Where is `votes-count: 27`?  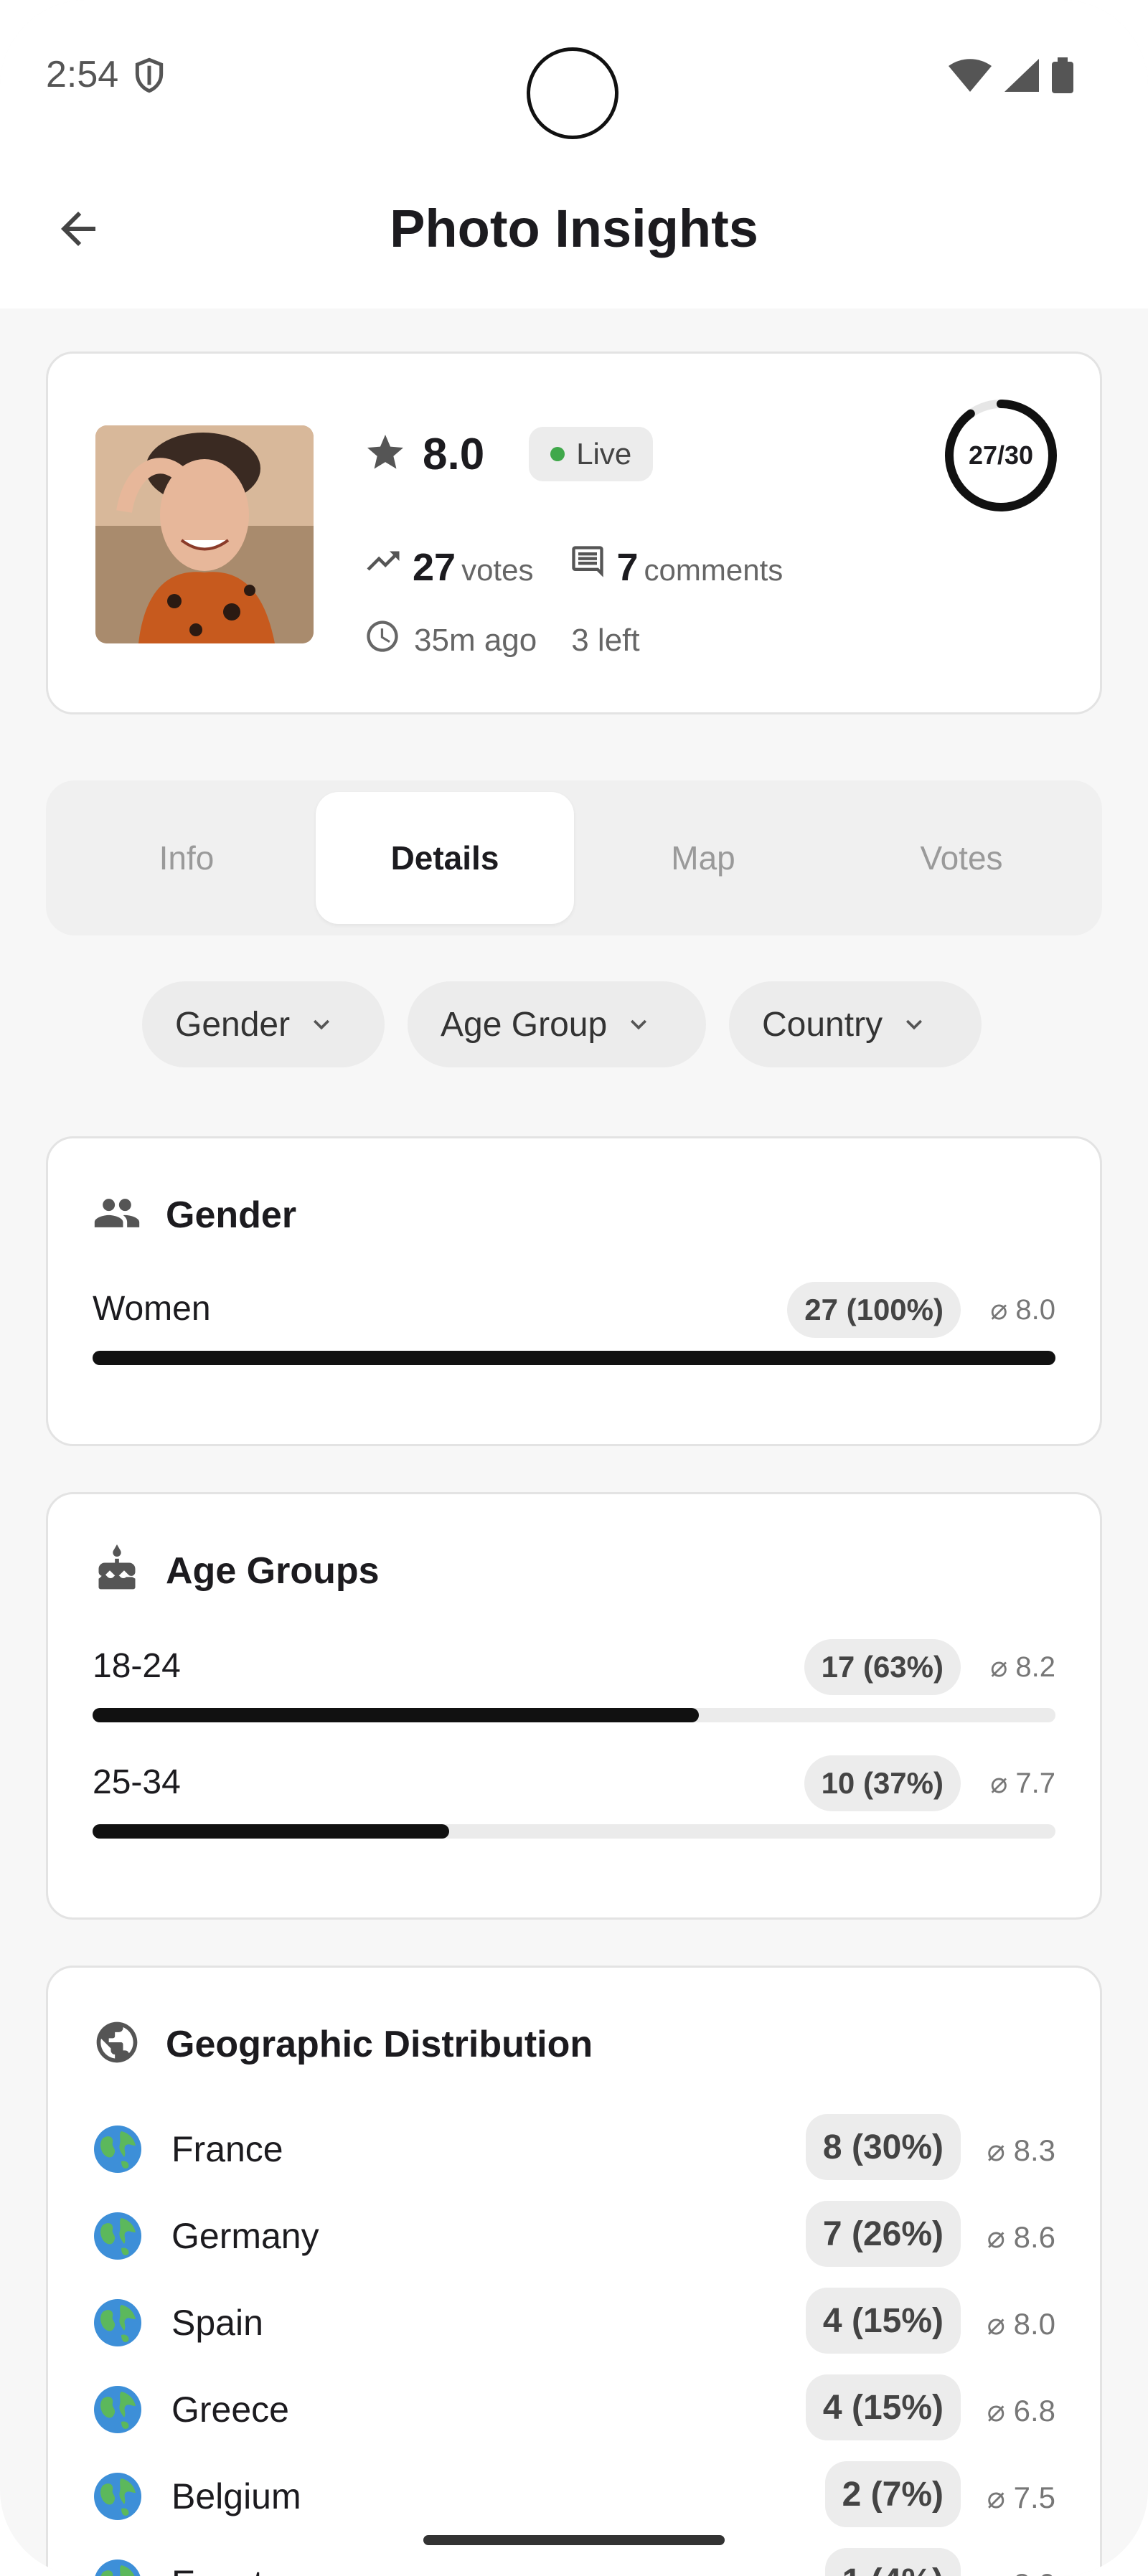
votes-count: 27 is located at coordinates (434, 567).